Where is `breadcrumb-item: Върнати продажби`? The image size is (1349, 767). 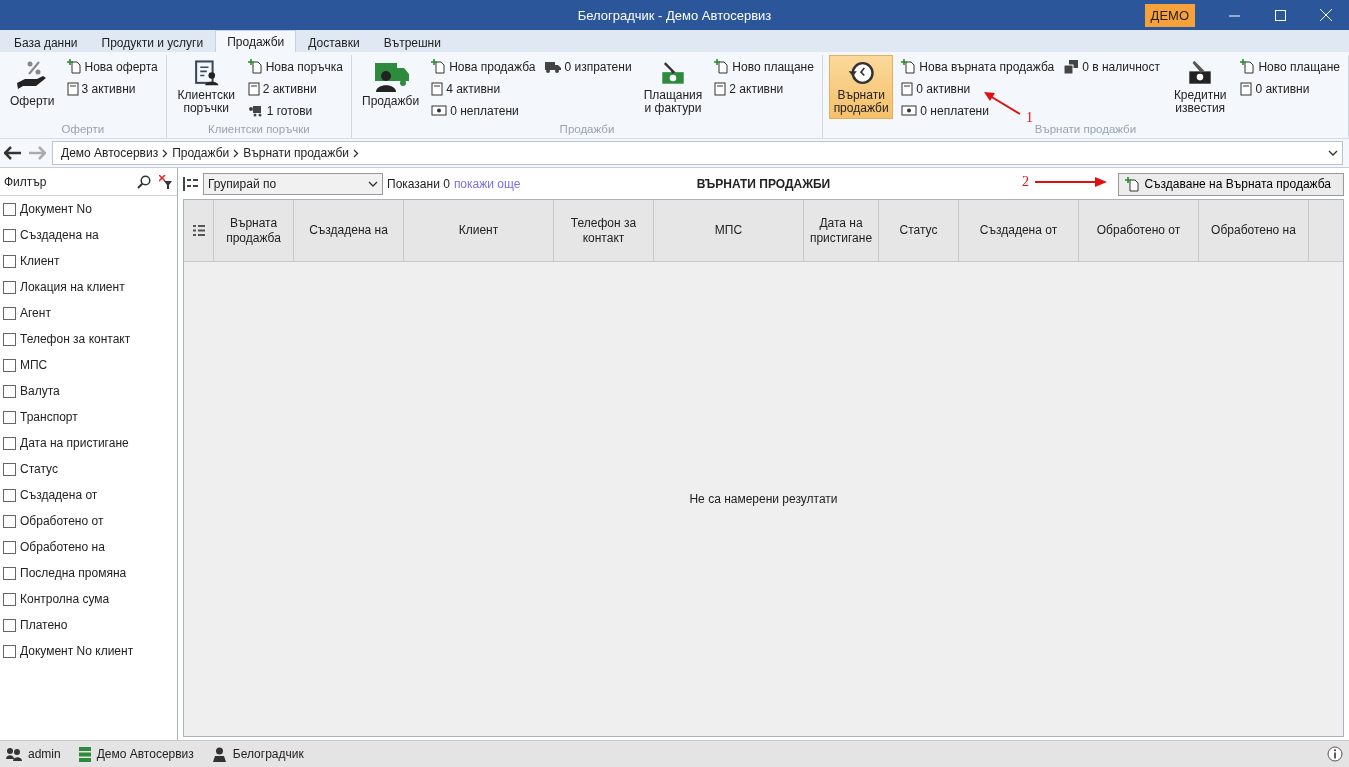
breadcrumb-item: Върнати продажби is located at coordinates (296, 153).